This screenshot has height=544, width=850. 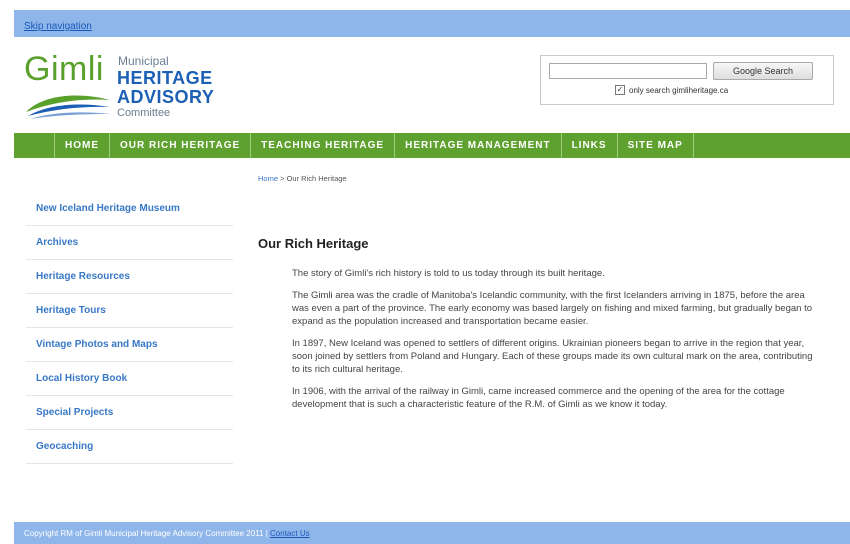 I want to click on logo-municipal-text: Municipal, so click(x=143, y=61).